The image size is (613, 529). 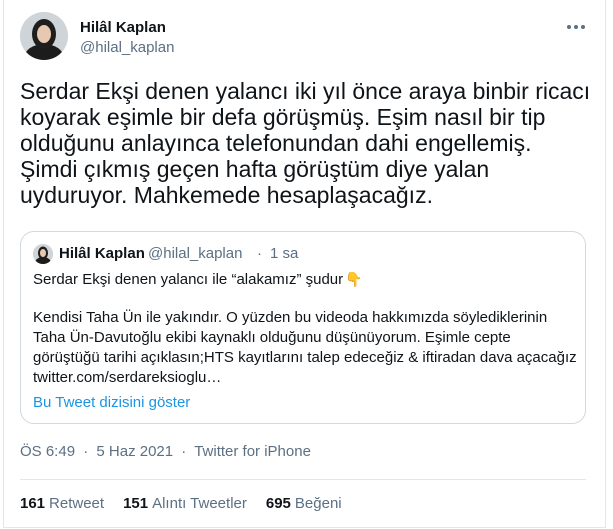 I want to click on quote-author-name: Hilâl Kaplan, so click(x=102, y=253).